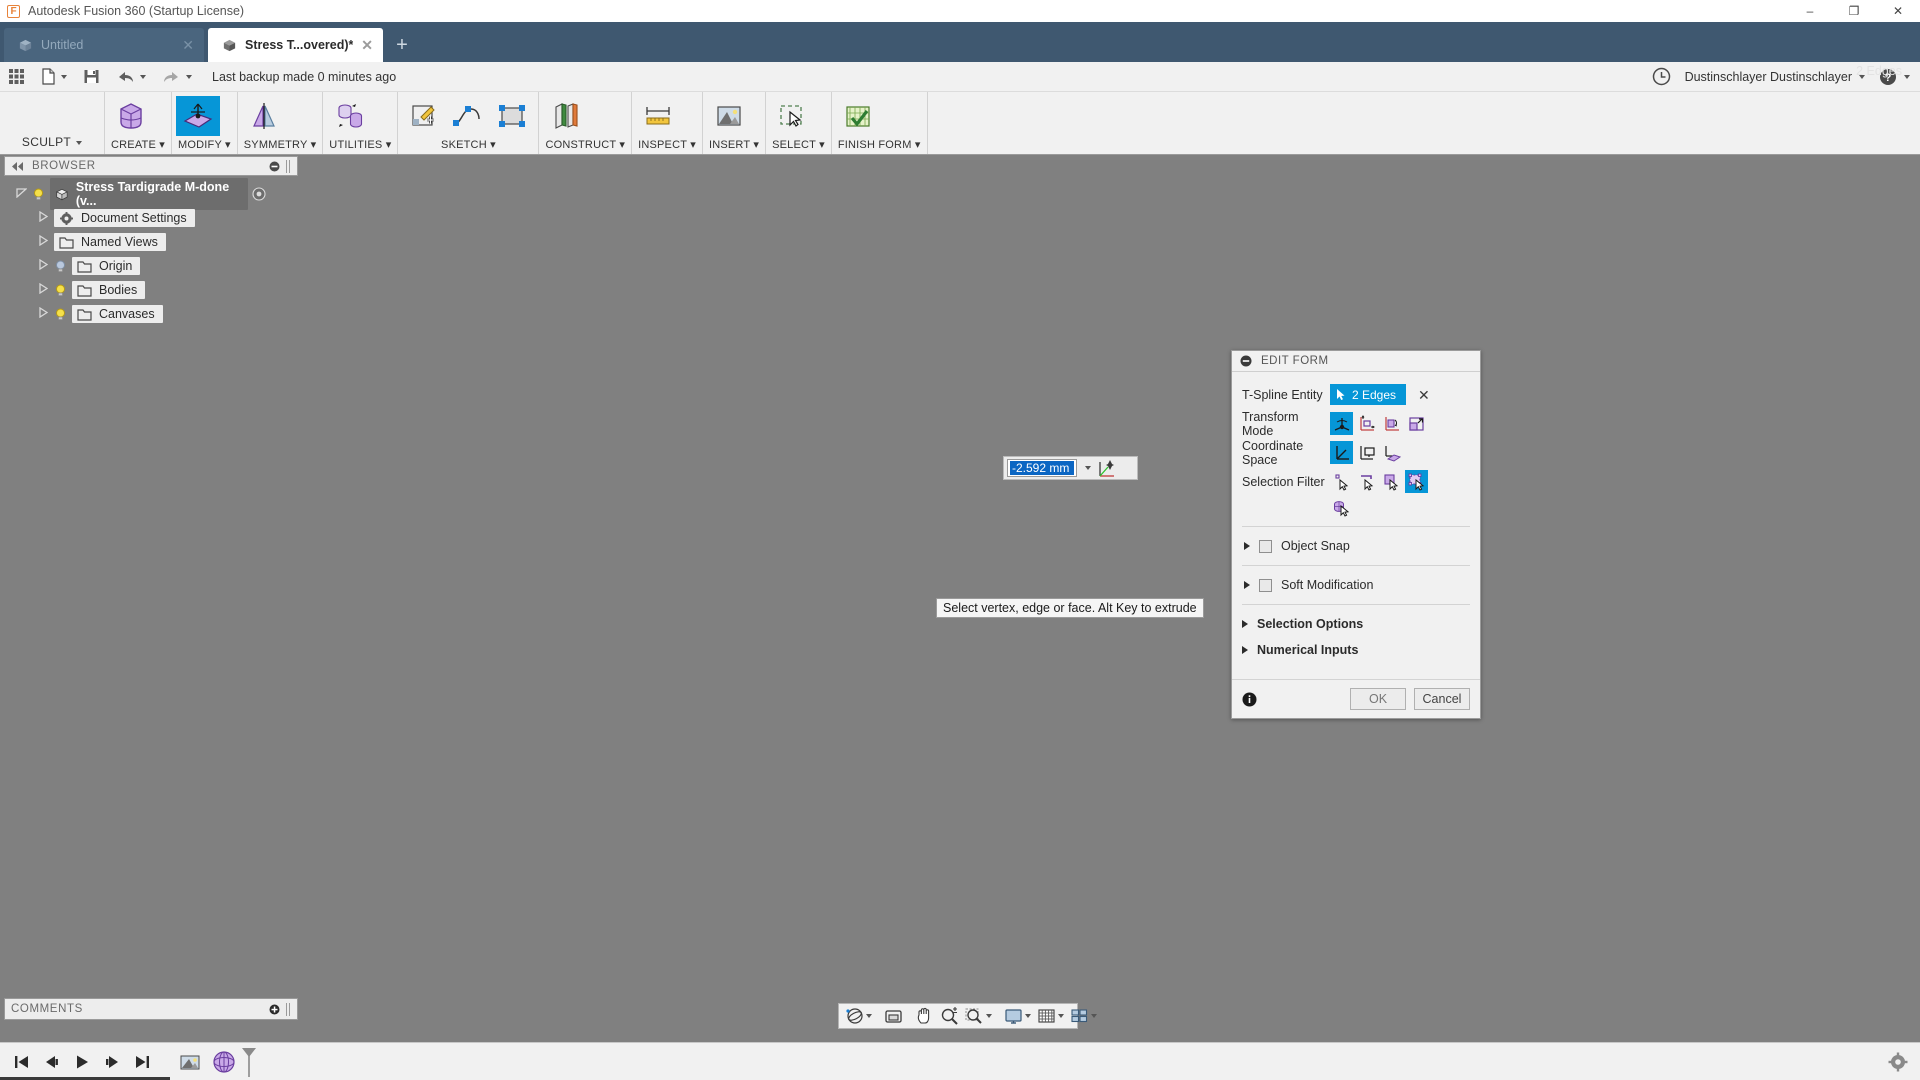 This screenshot has width=1920, height=1080. What do you see at coordinates (1416, 481) in the screenshot?
I see `filter-body-button` at bounding box center [1416, 481].